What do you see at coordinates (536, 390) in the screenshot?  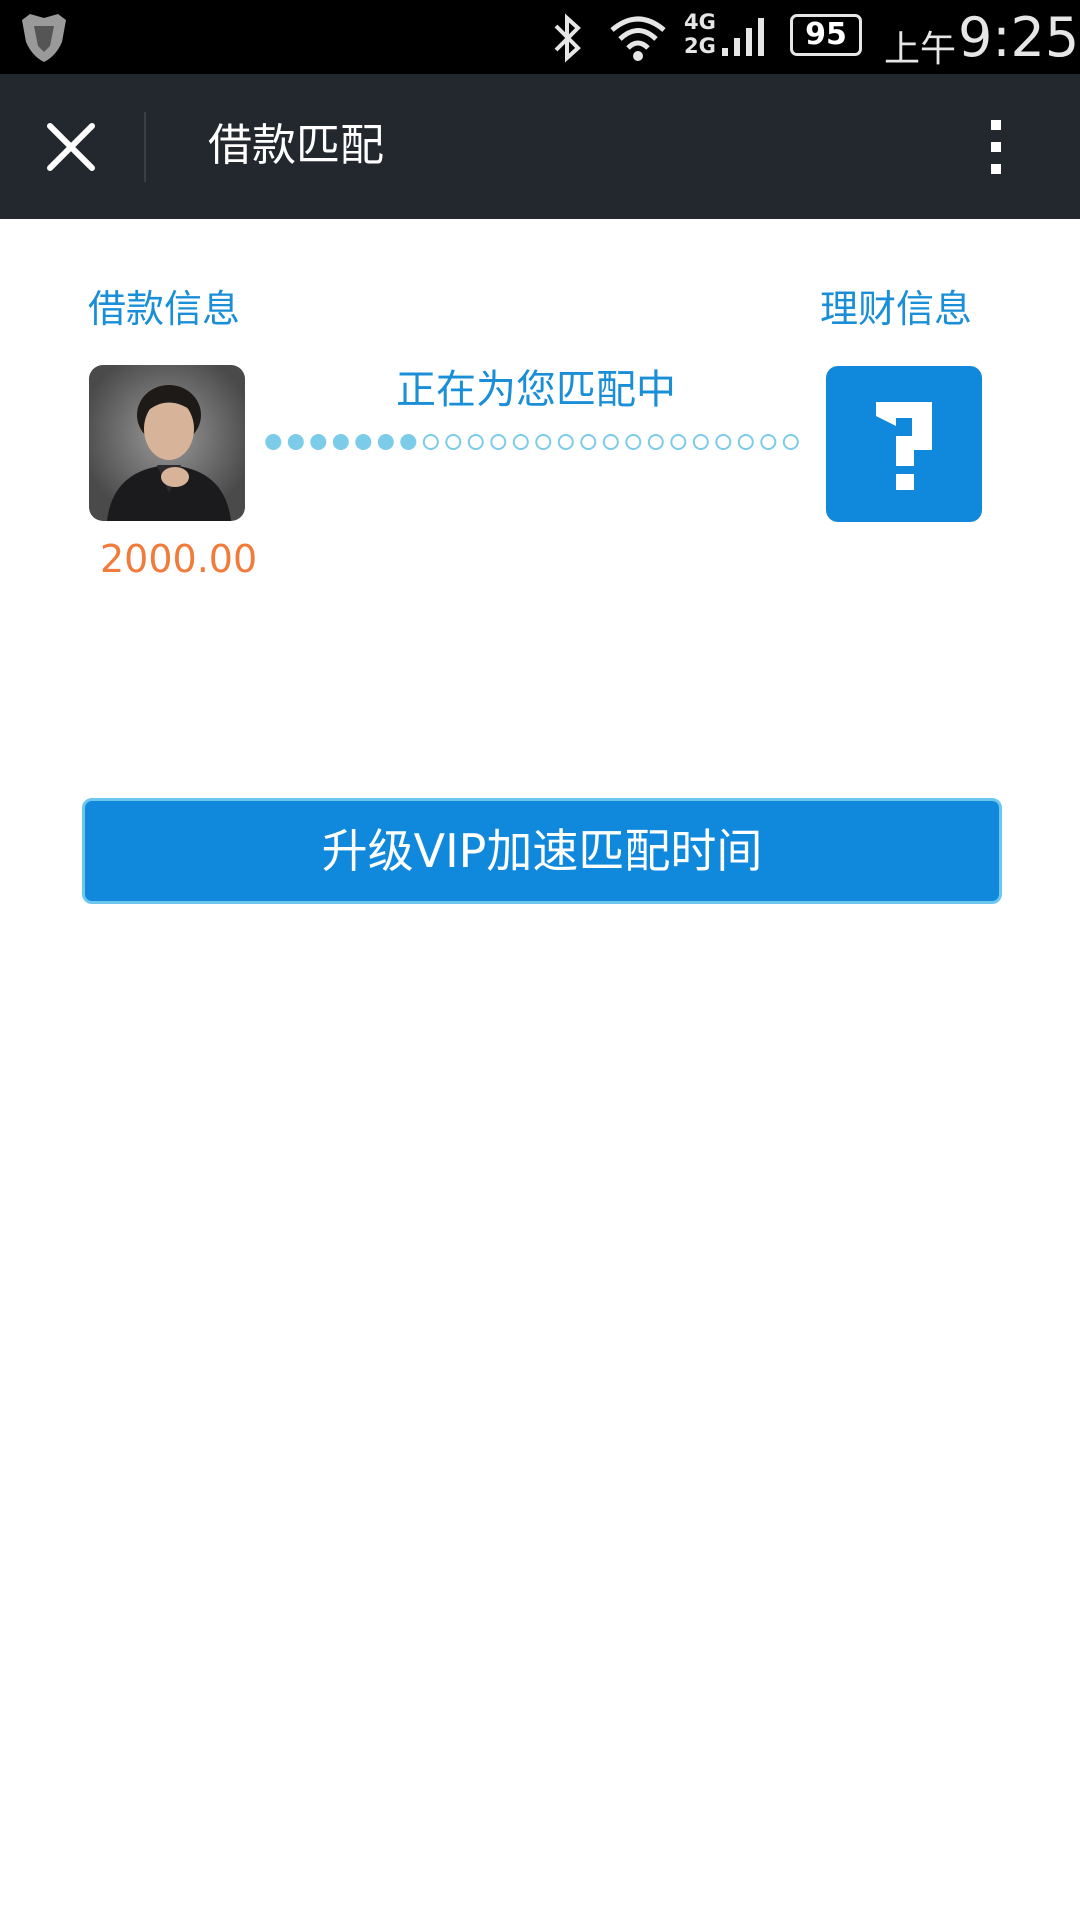 I see `matching-status-text: 正在为您匹配中` at bounding box center [536, 390].